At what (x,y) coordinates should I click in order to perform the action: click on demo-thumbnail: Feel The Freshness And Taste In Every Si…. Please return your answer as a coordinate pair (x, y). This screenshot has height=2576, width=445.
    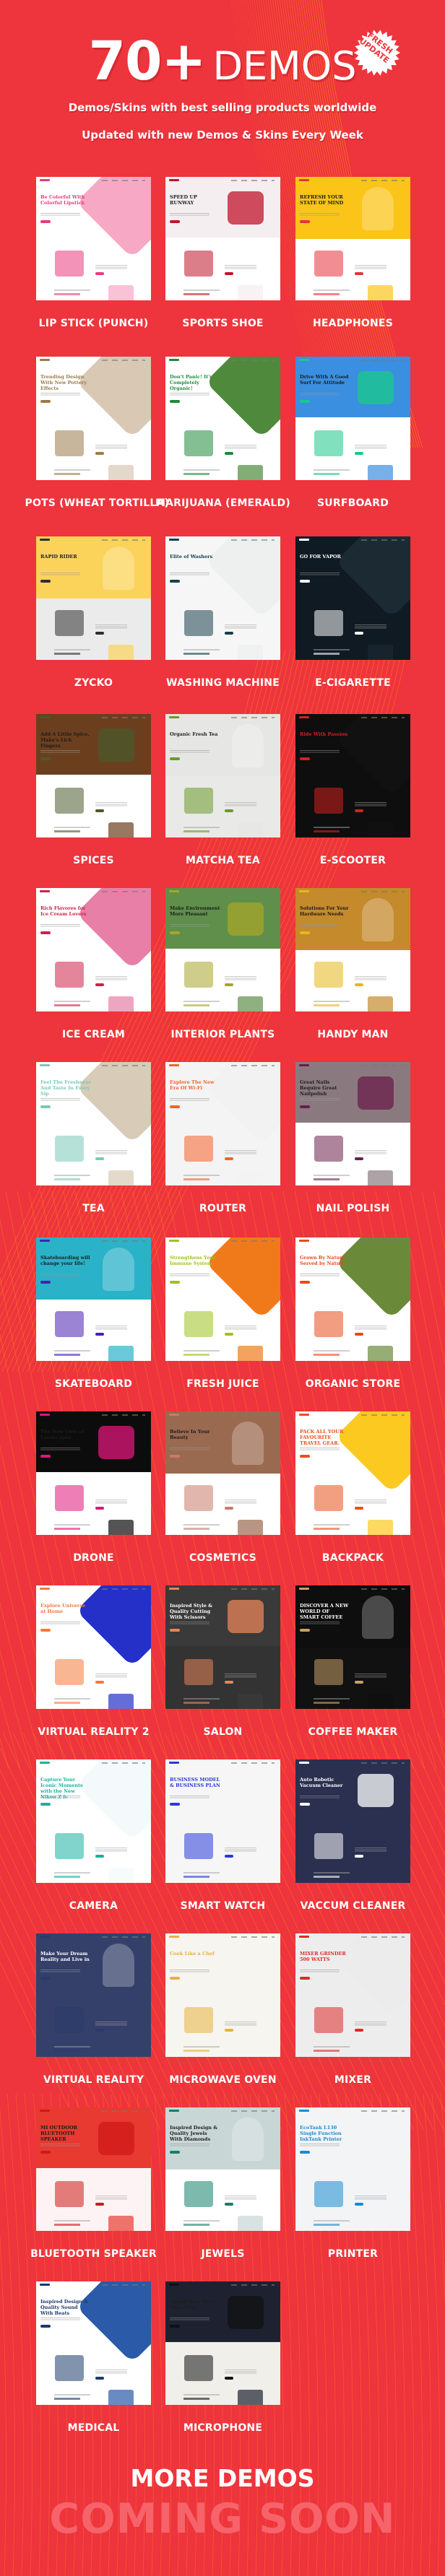
    Looking at the image, I should click on (93, 1123).